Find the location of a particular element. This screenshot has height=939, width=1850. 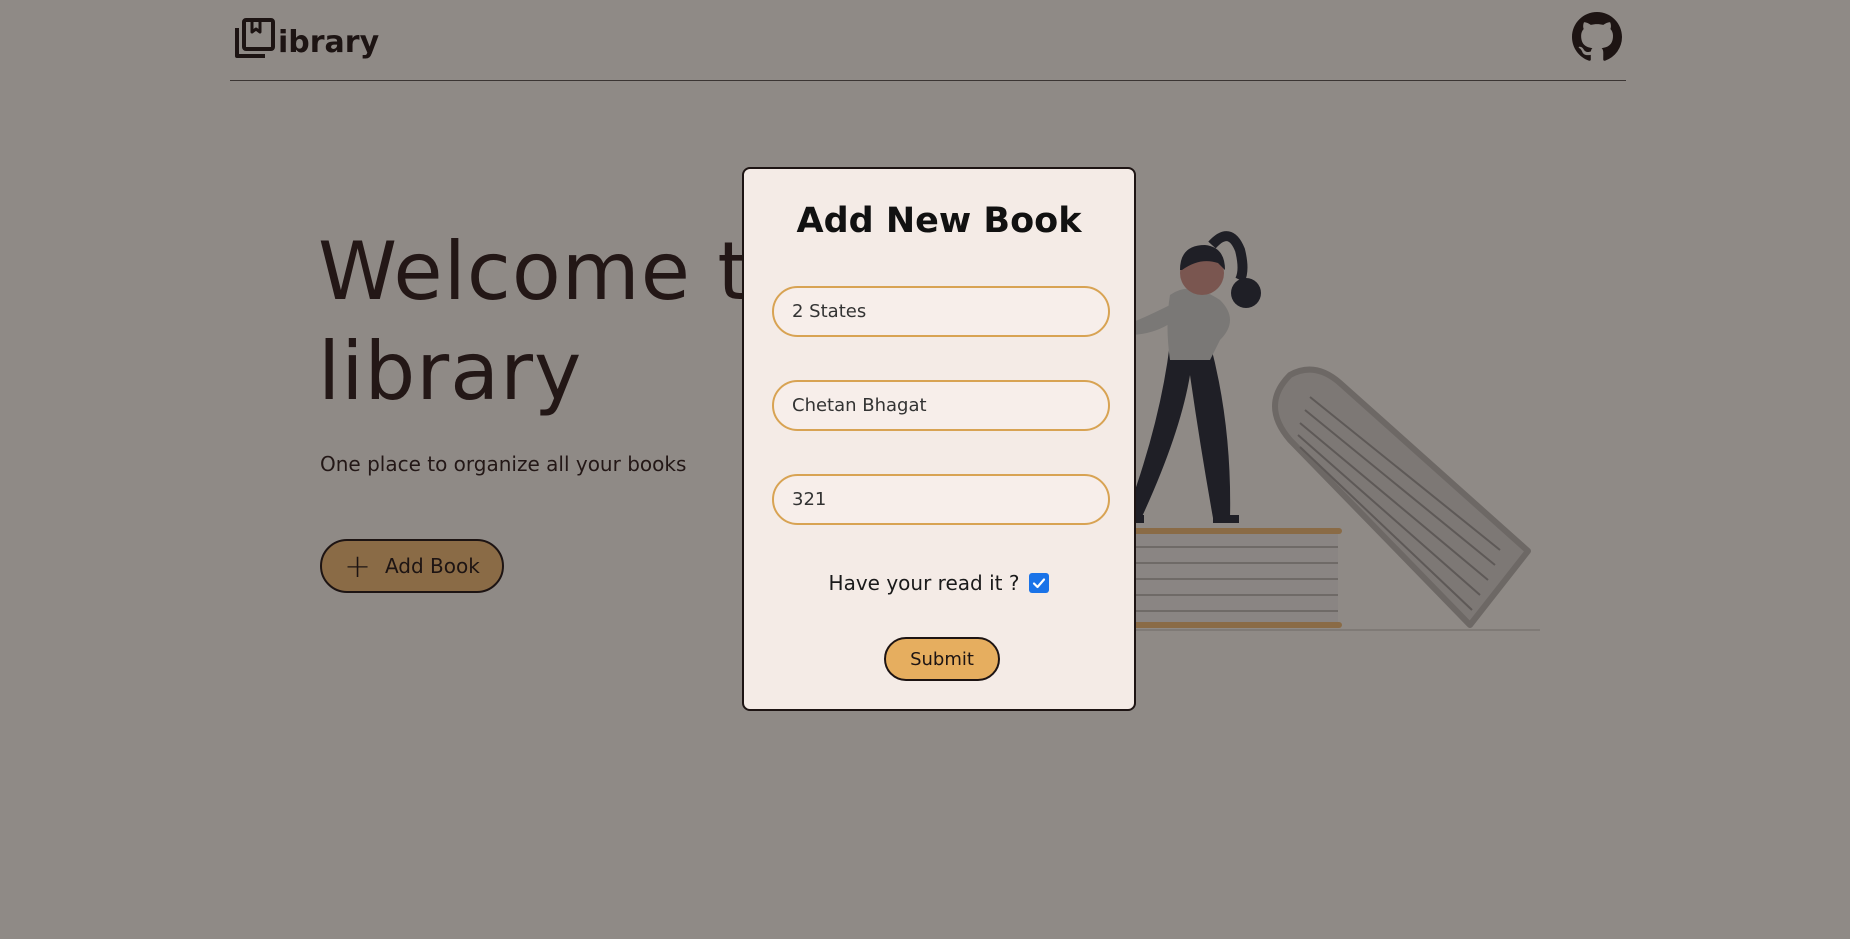

github-icon is located at coordinates (1597, 37).